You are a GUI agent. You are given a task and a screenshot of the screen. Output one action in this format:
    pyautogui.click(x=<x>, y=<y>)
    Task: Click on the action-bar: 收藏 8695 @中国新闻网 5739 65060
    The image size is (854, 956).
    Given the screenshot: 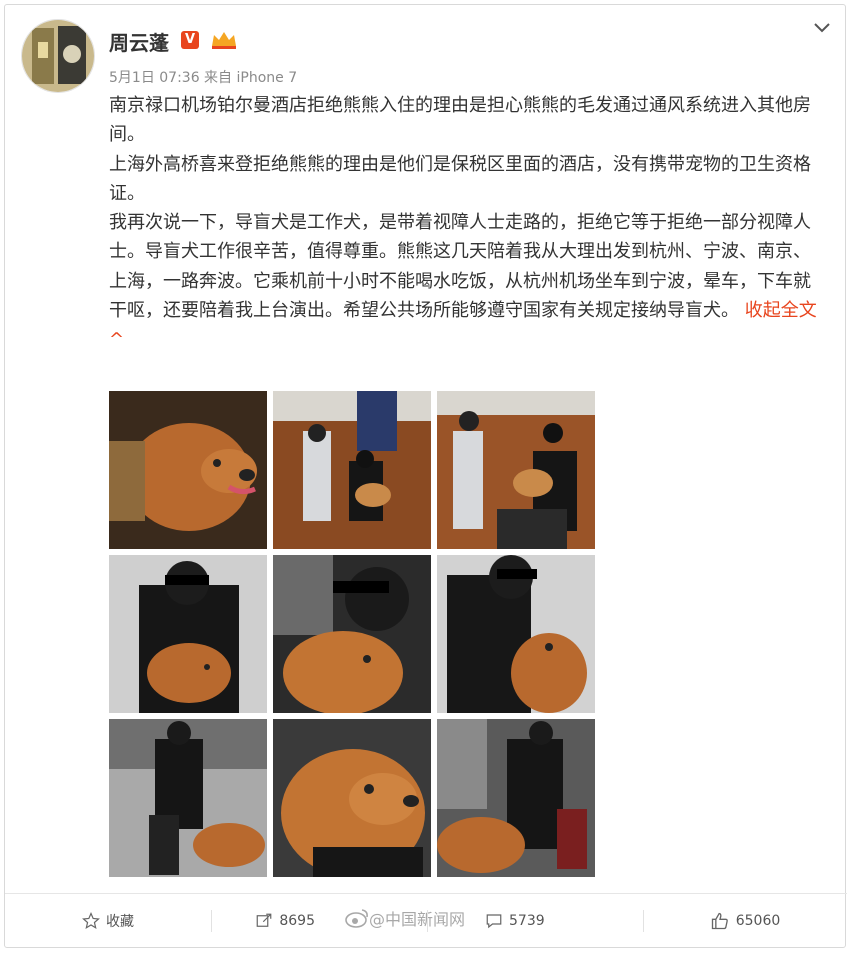 What is the action you would take?
    pyautogui.click(x=426, y=920)
    